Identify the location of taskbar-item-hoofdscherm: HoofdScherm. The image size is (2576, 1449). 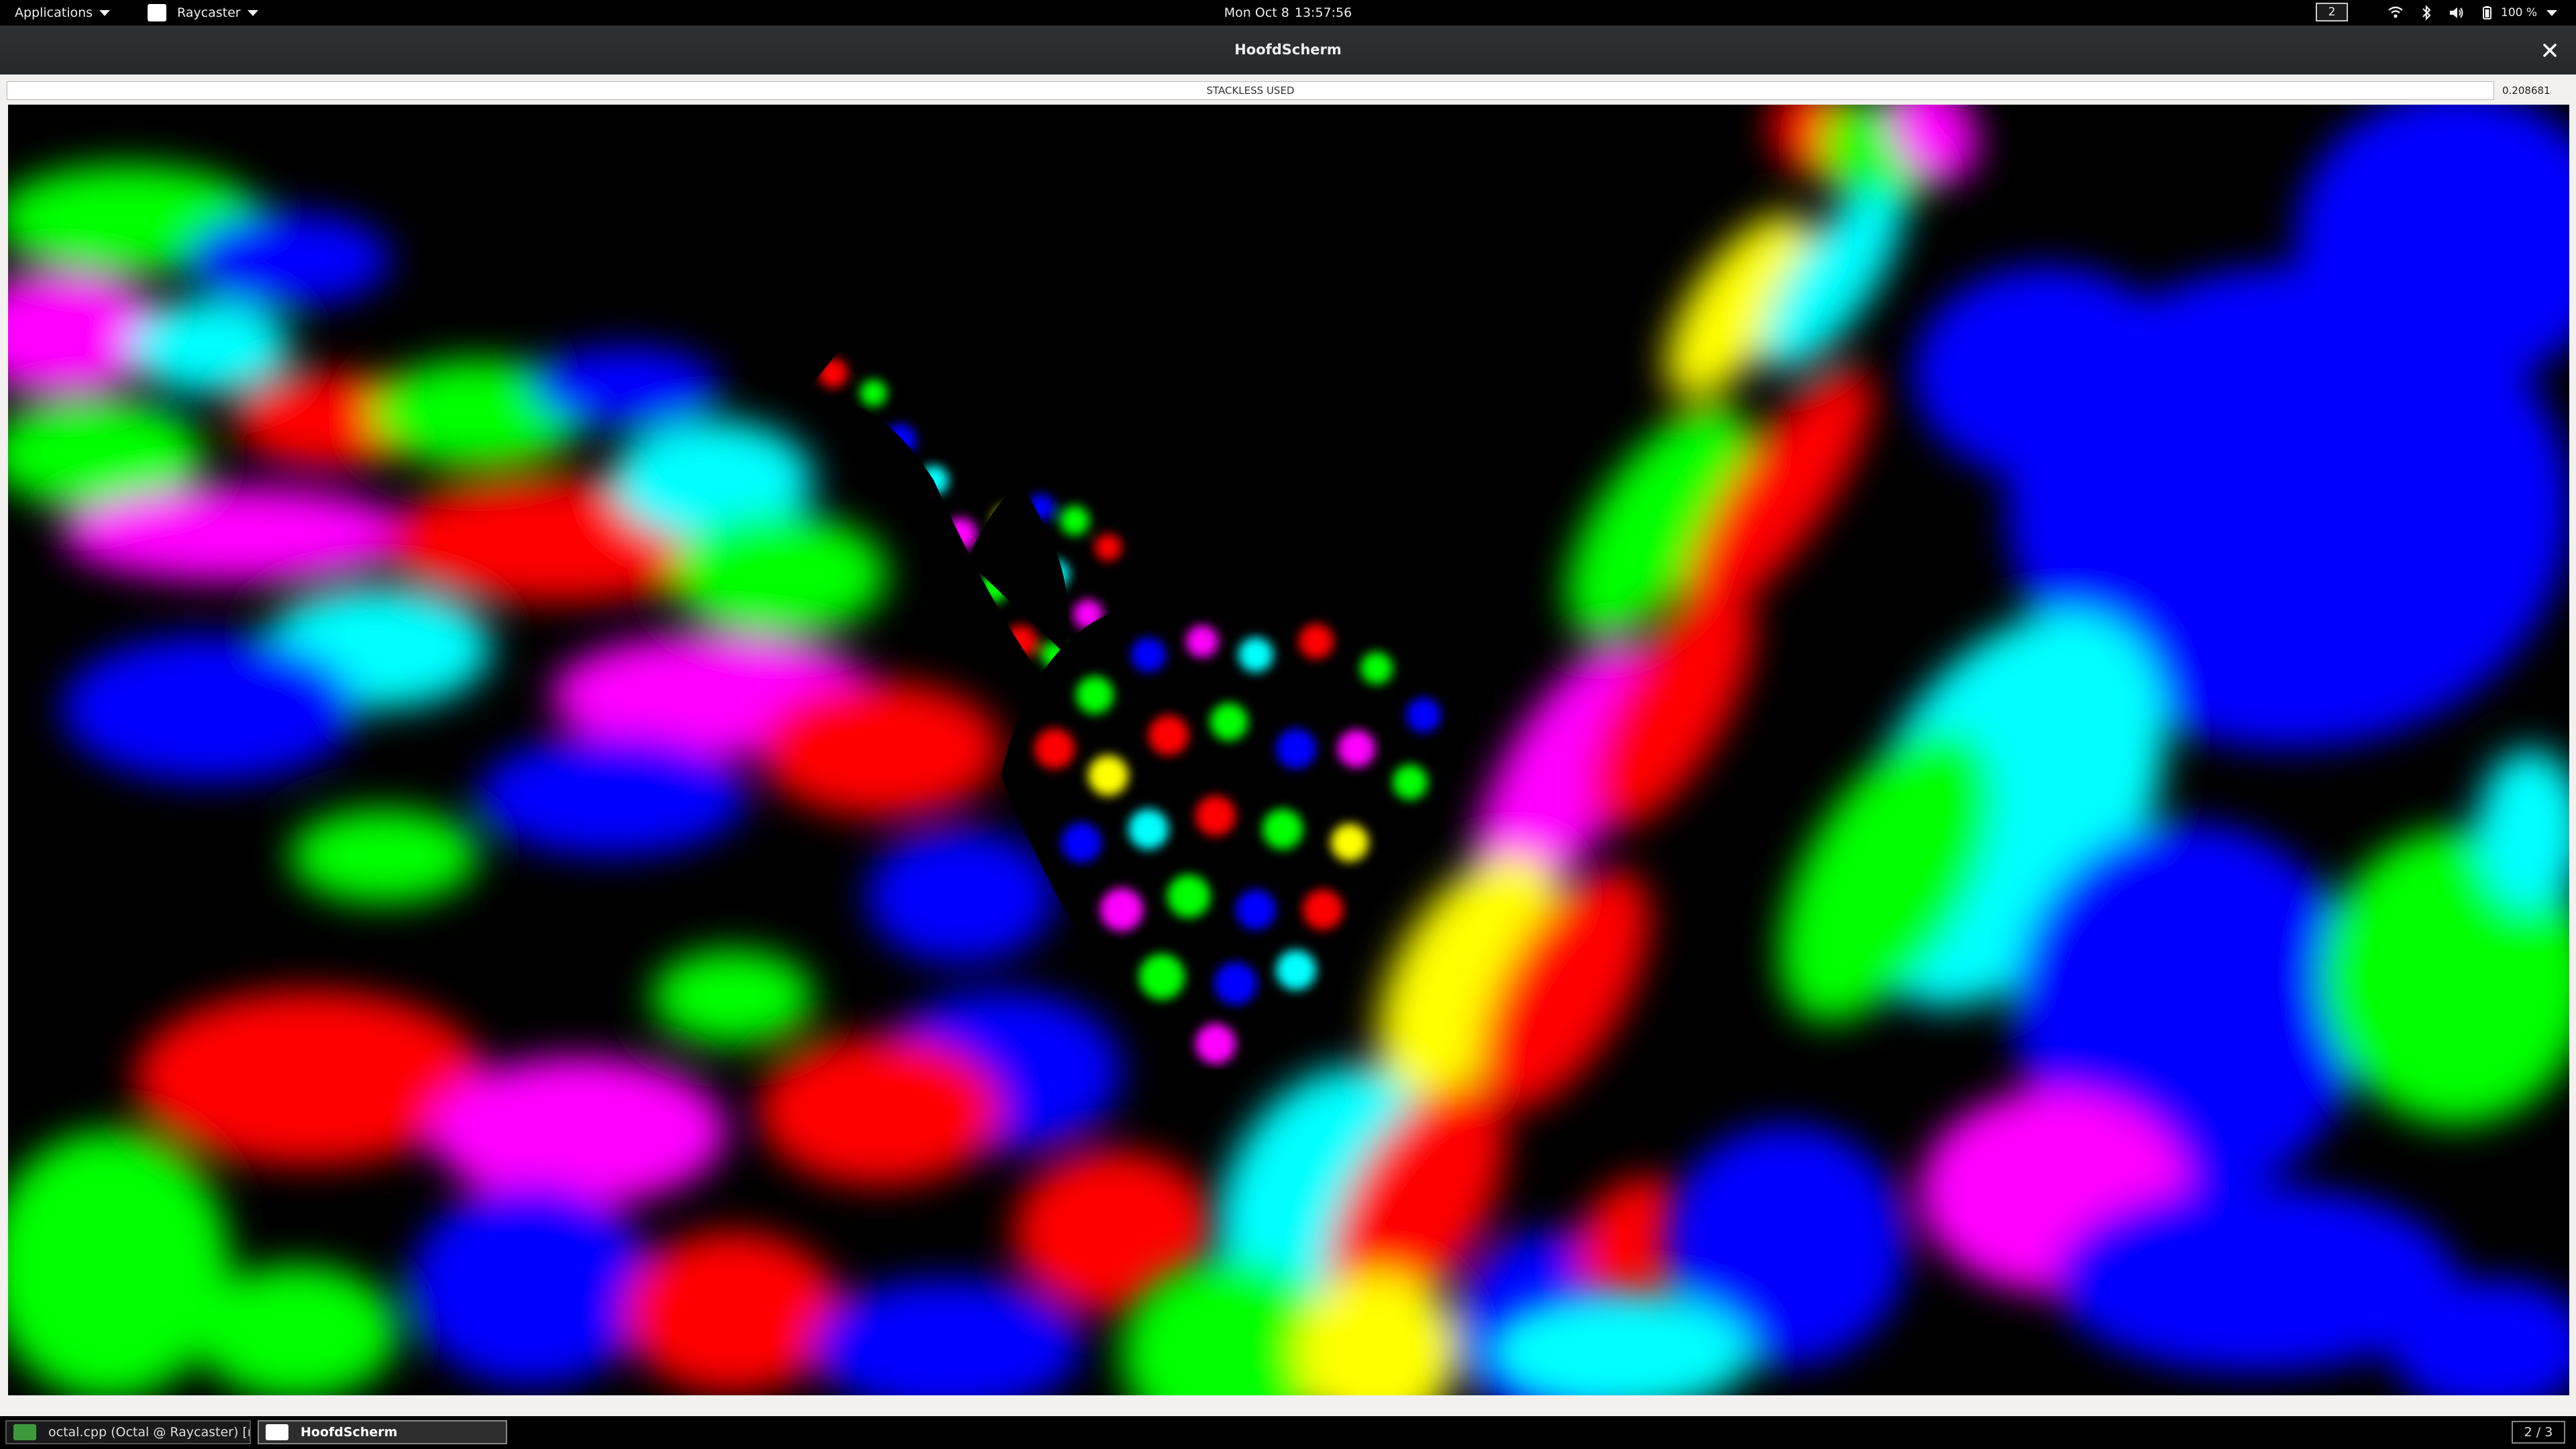
(382, 1432).